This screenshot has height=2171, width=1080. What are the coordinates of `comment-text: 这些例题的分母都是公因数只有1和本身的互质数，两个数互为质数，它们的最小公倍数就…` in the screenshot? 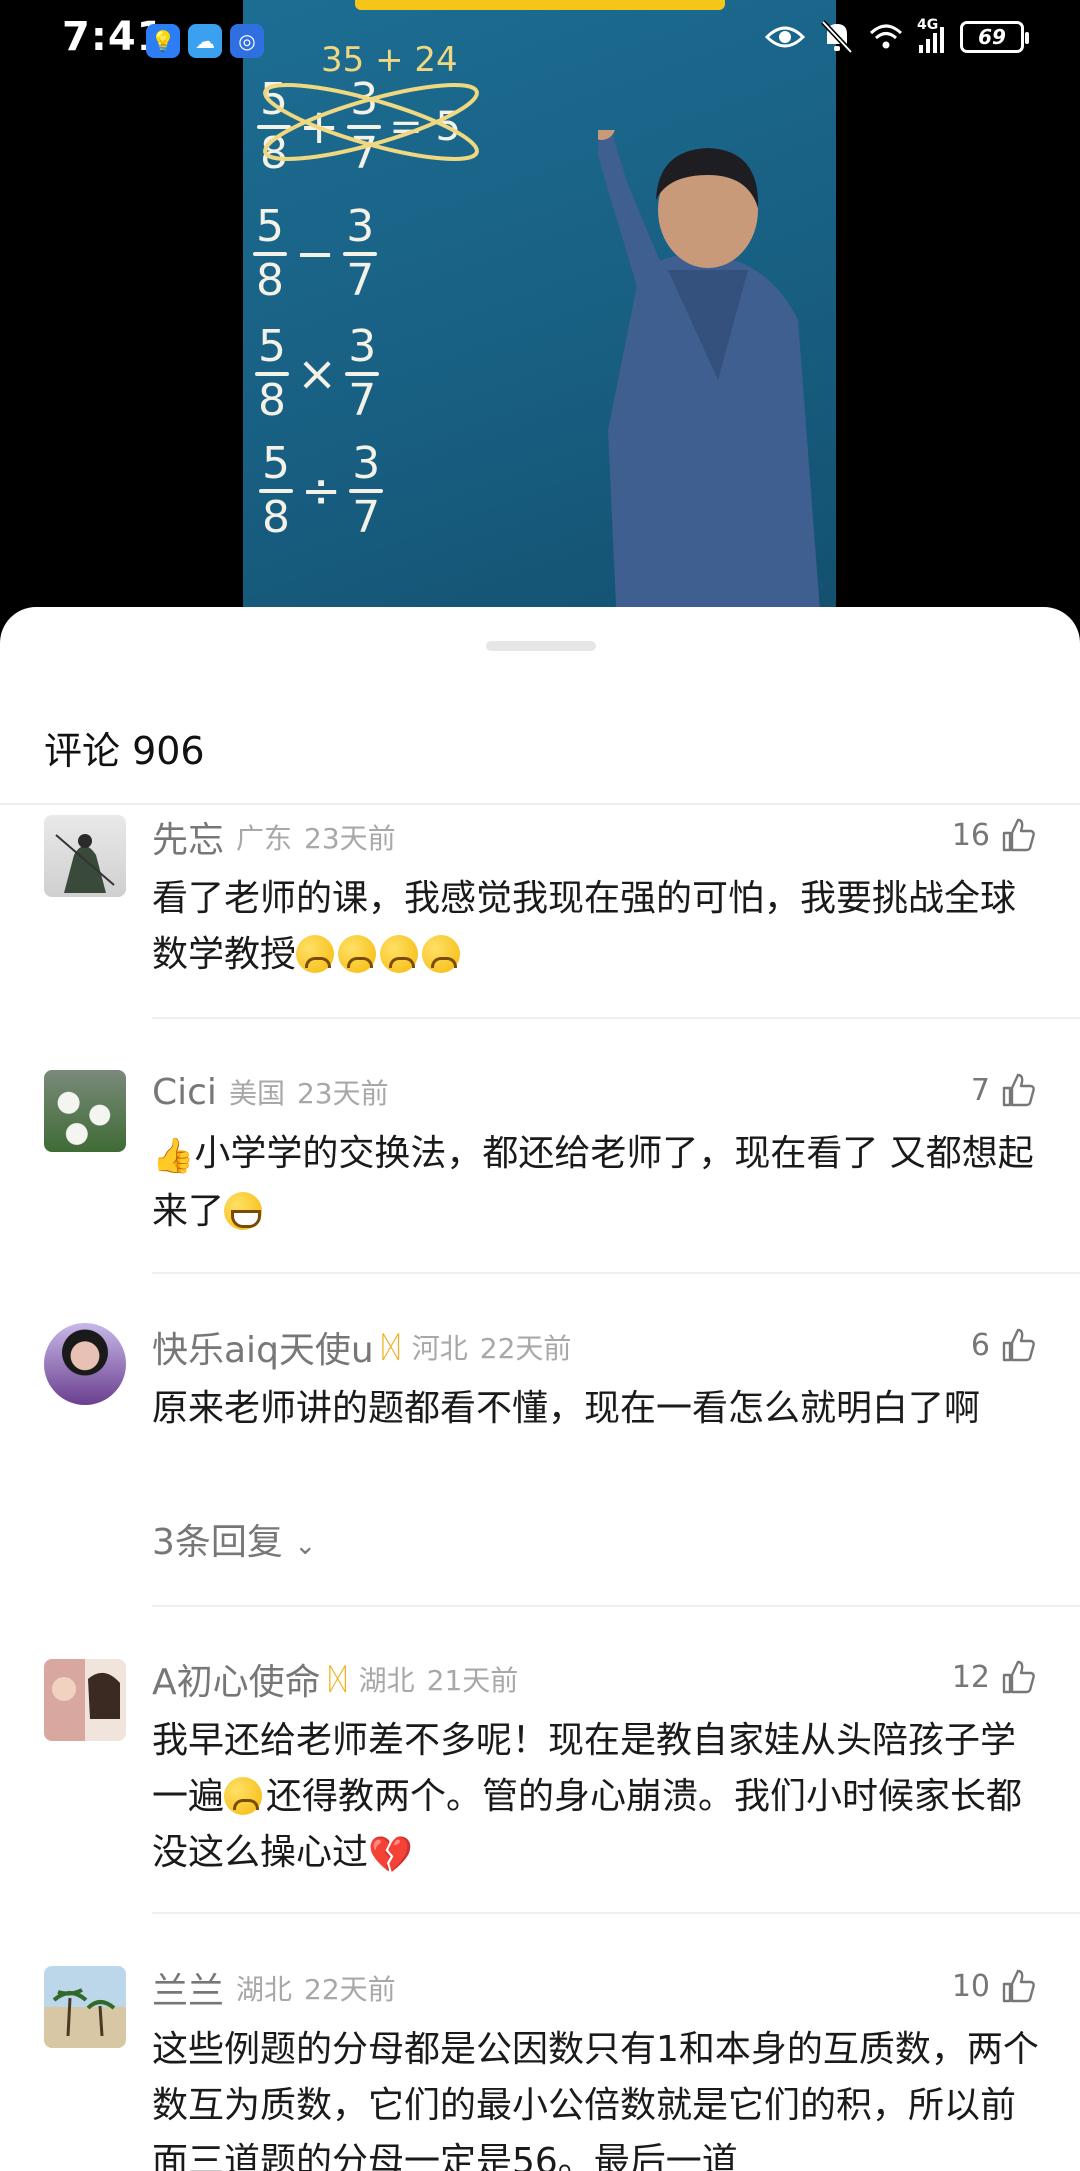 It's located at (595, 2100).